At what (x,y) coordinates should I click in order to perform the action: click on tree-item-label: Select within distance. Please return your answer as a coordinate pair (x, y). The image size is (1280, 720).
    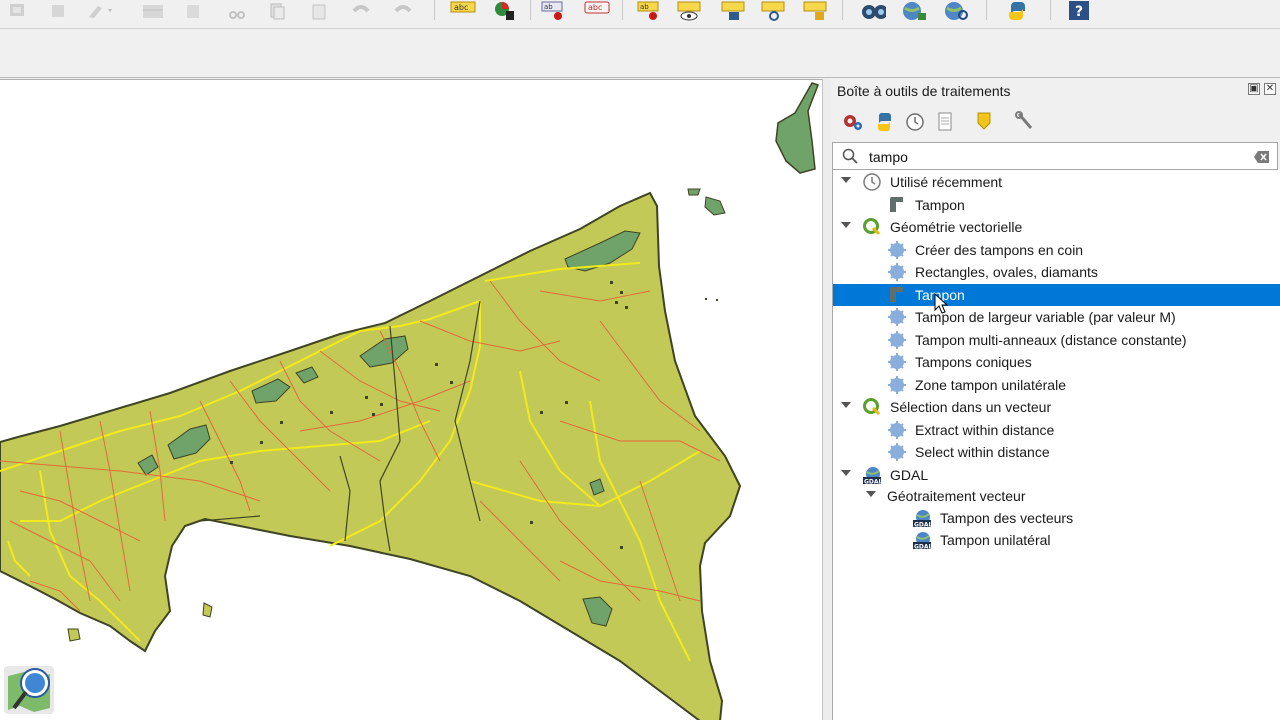
    Looking at the image, I should click on (982, 452).